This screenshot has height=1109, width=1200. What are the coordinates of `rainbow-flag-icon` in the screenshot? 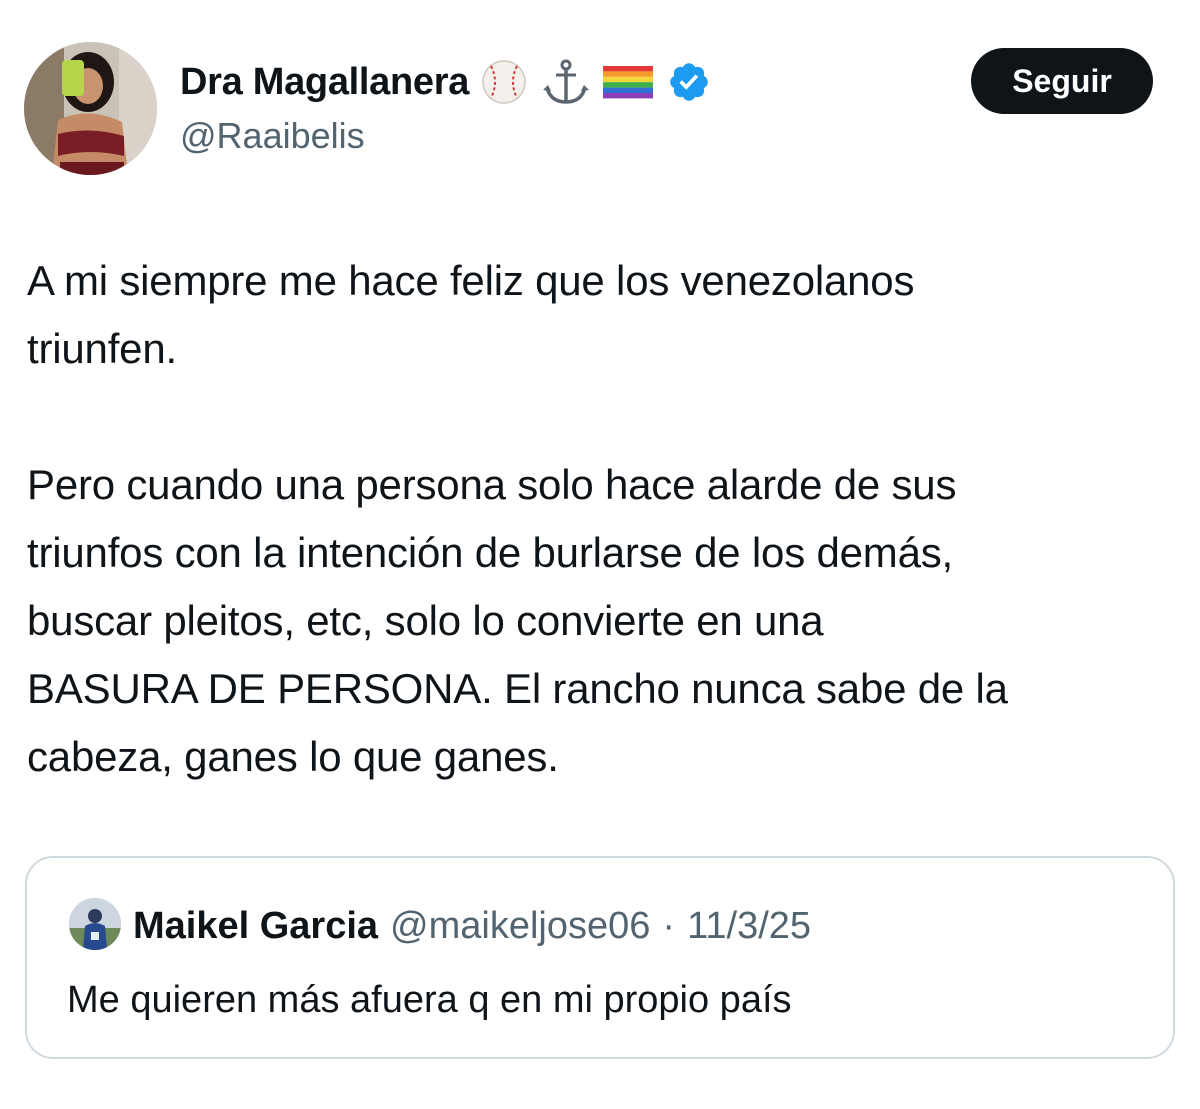 It's located at (628, 82).